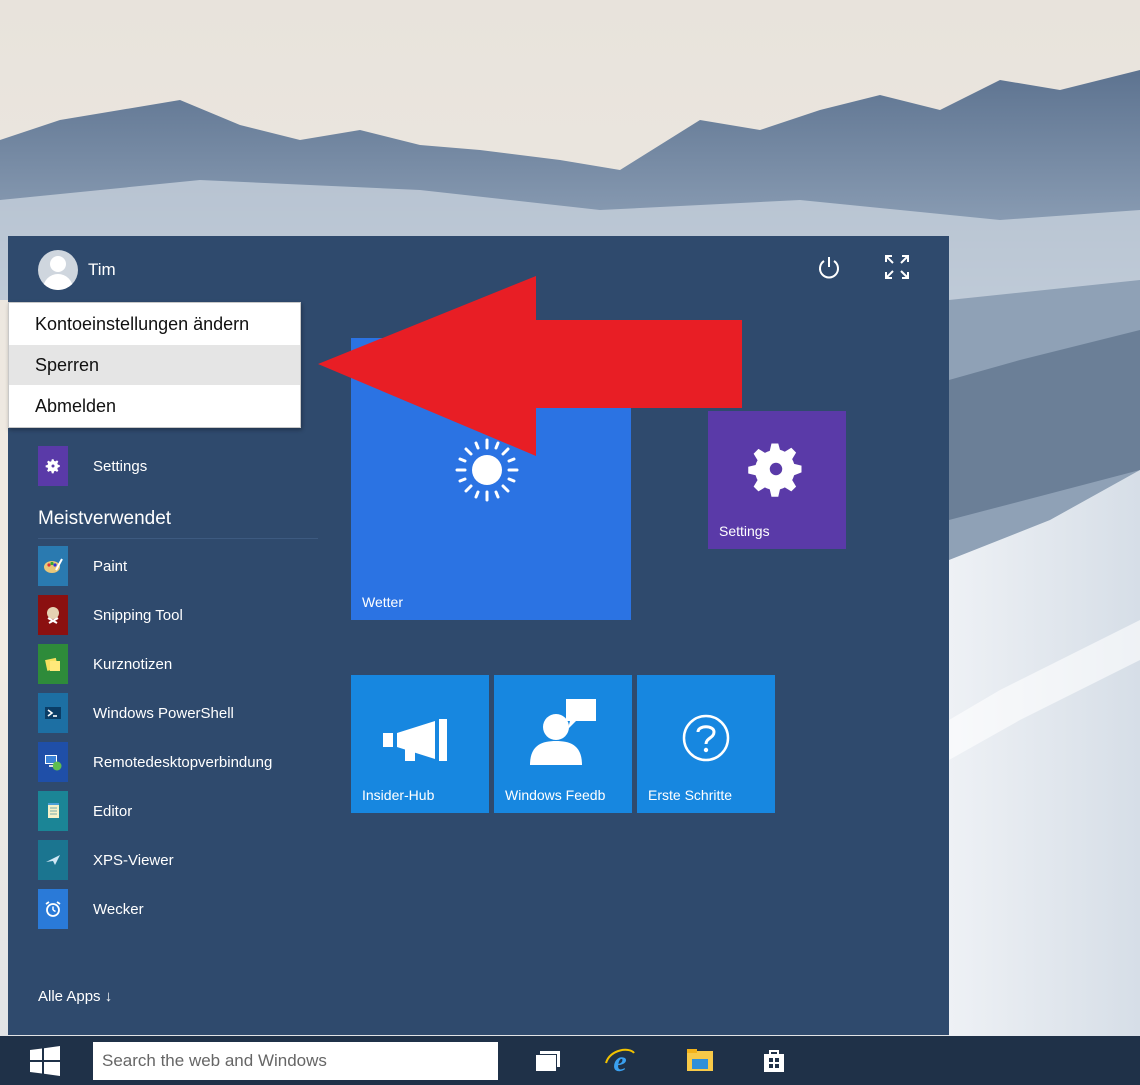  Describe the element at coordinates (154, 406) in the screenshot. I see `menu-item-sign-out: Abmelden` at that location.